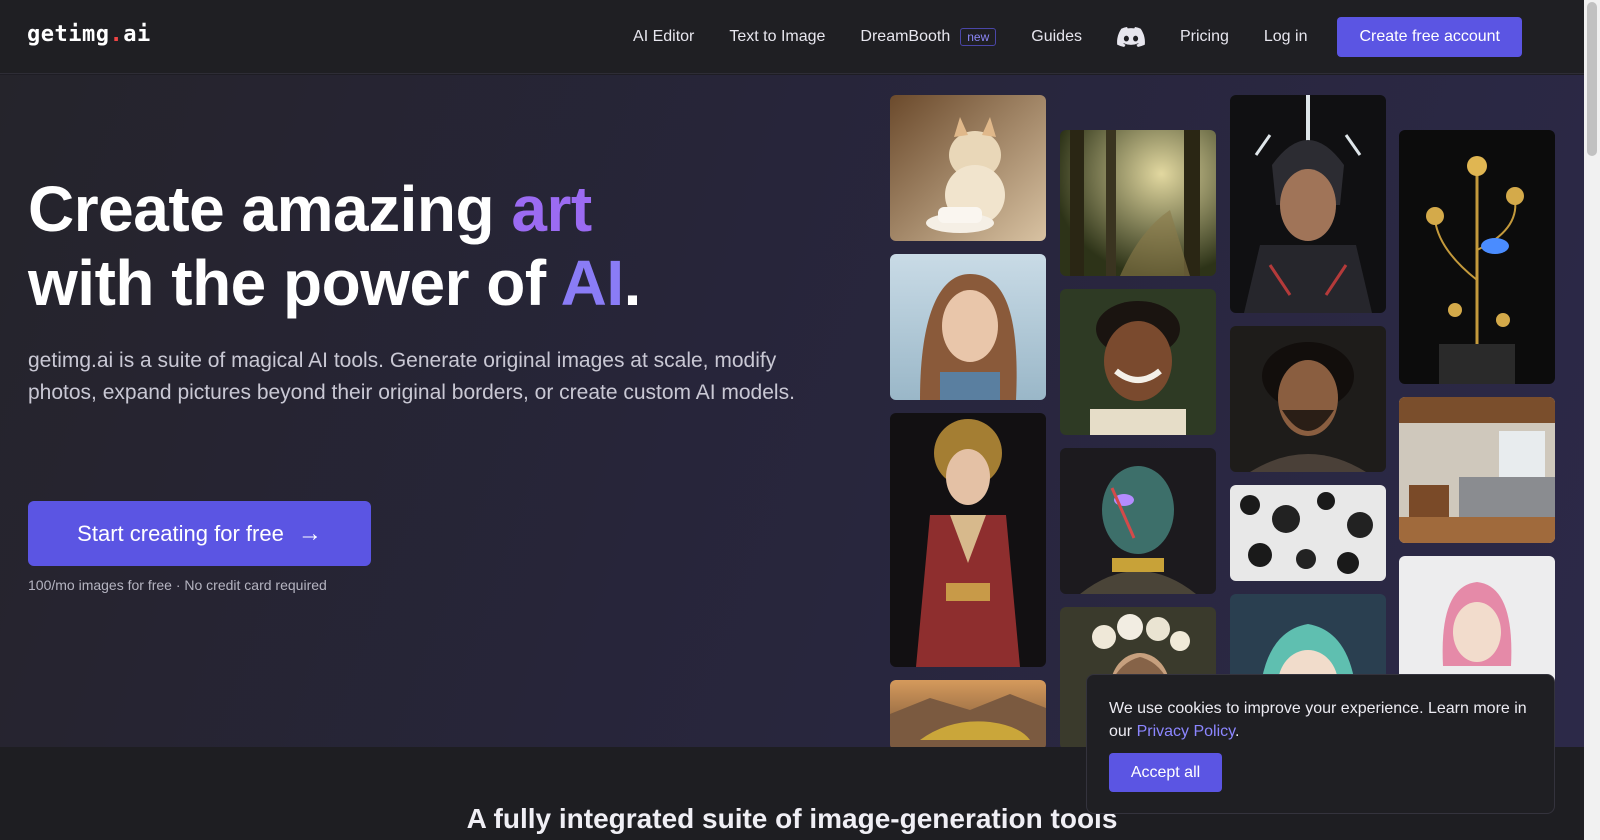 The width and height of the screenshot is (1600, 840). I want to click on nav-guides-link: Guides, so click(1056, 37).